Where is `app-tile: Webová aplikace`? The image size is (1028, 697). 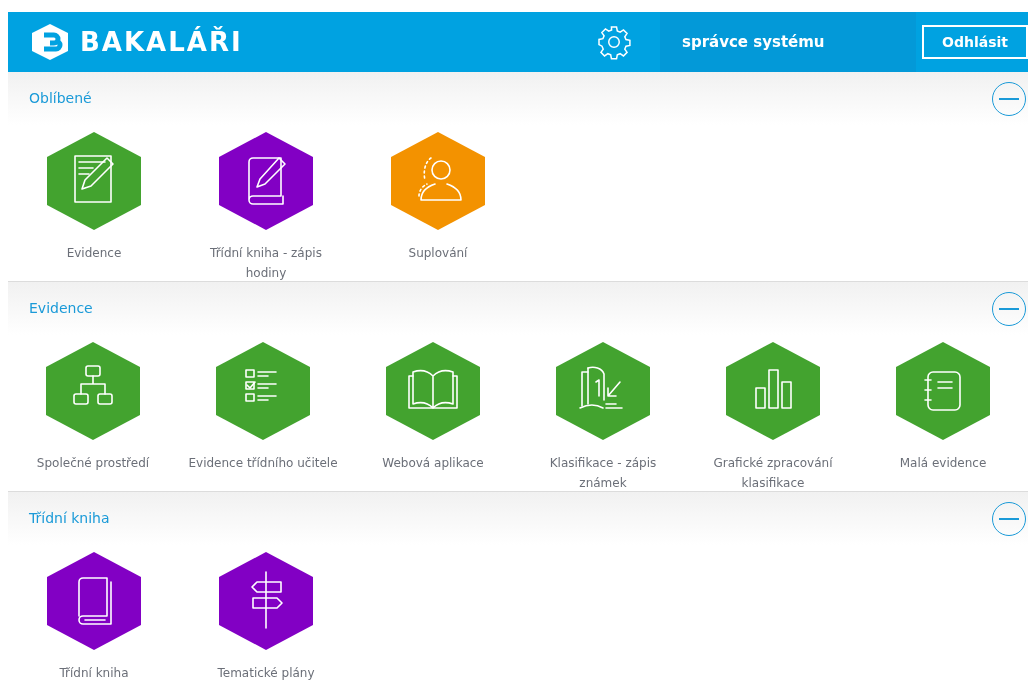 app-tile: Webová aplikace is located at coordinates (433, 414).